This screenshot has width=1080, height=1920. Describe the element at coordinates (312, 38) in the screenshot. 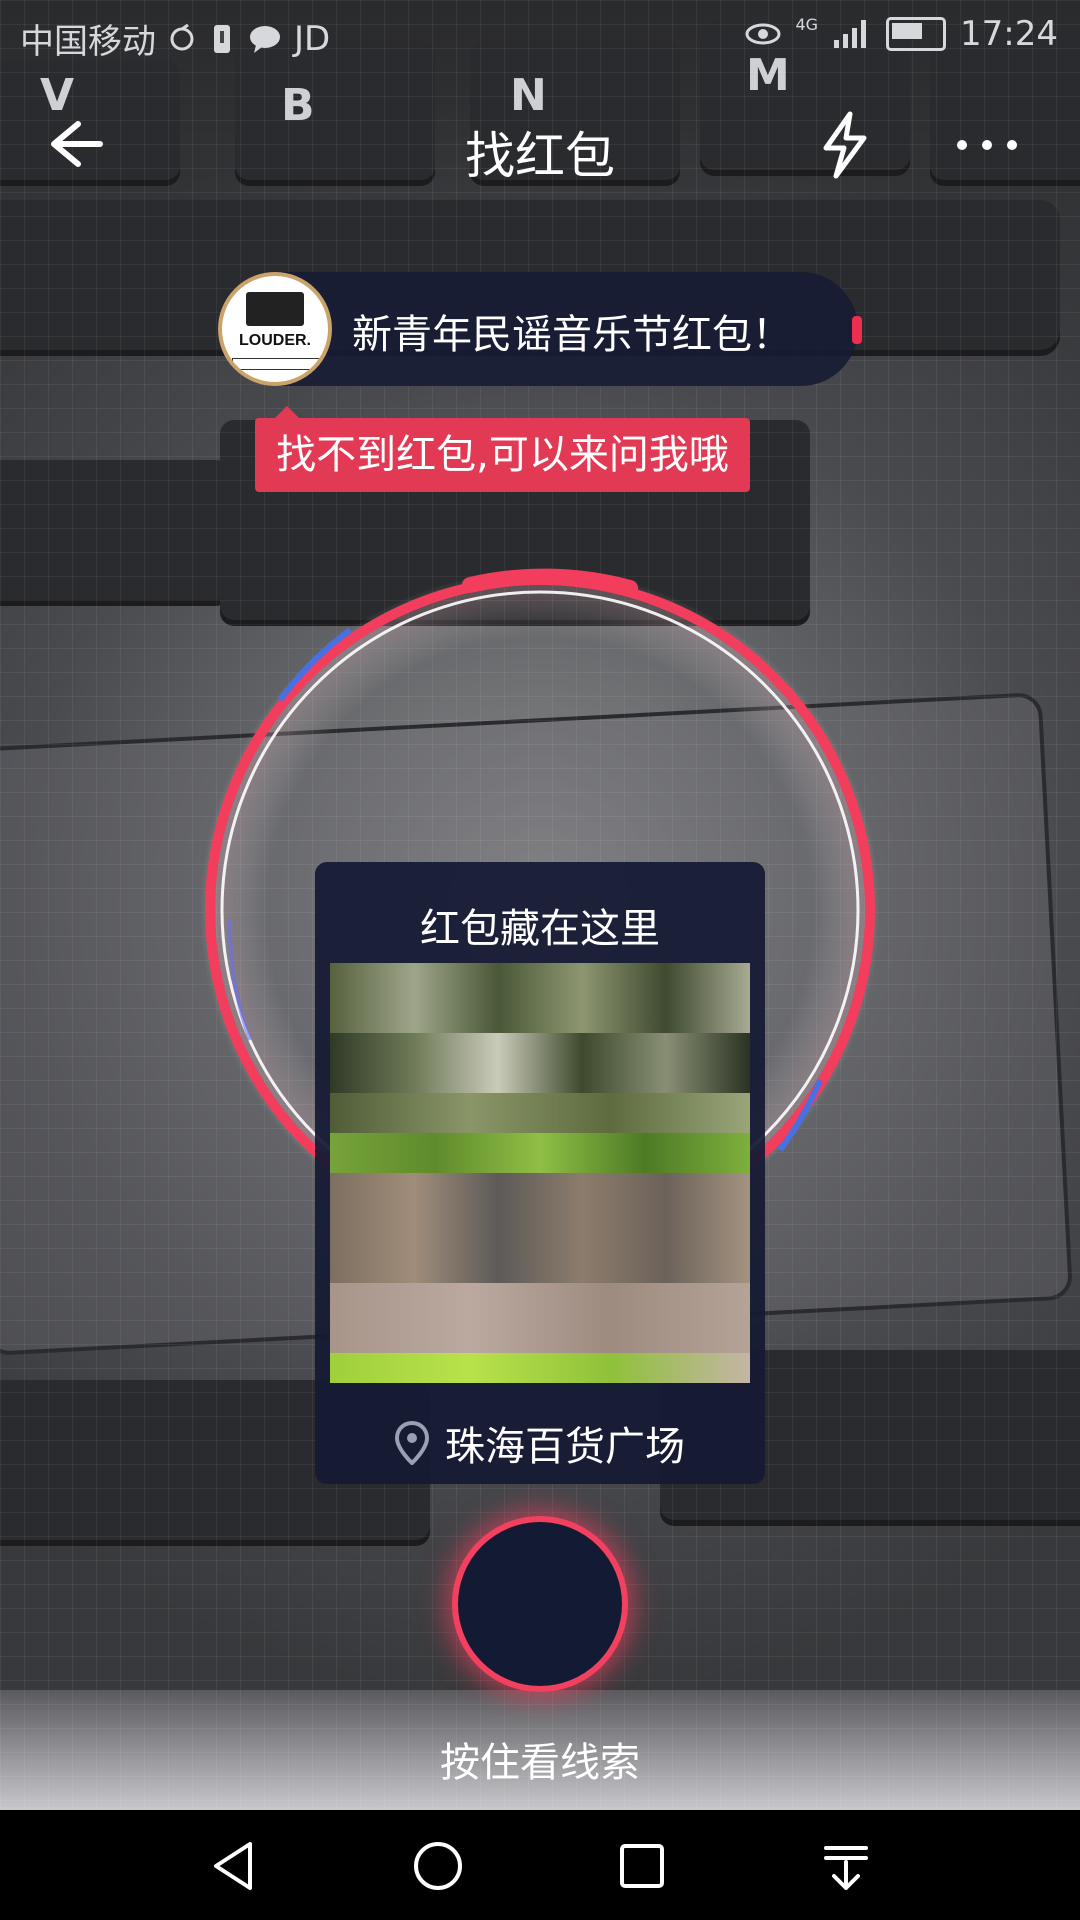

I see `jd-app-badge: JD` at that location.